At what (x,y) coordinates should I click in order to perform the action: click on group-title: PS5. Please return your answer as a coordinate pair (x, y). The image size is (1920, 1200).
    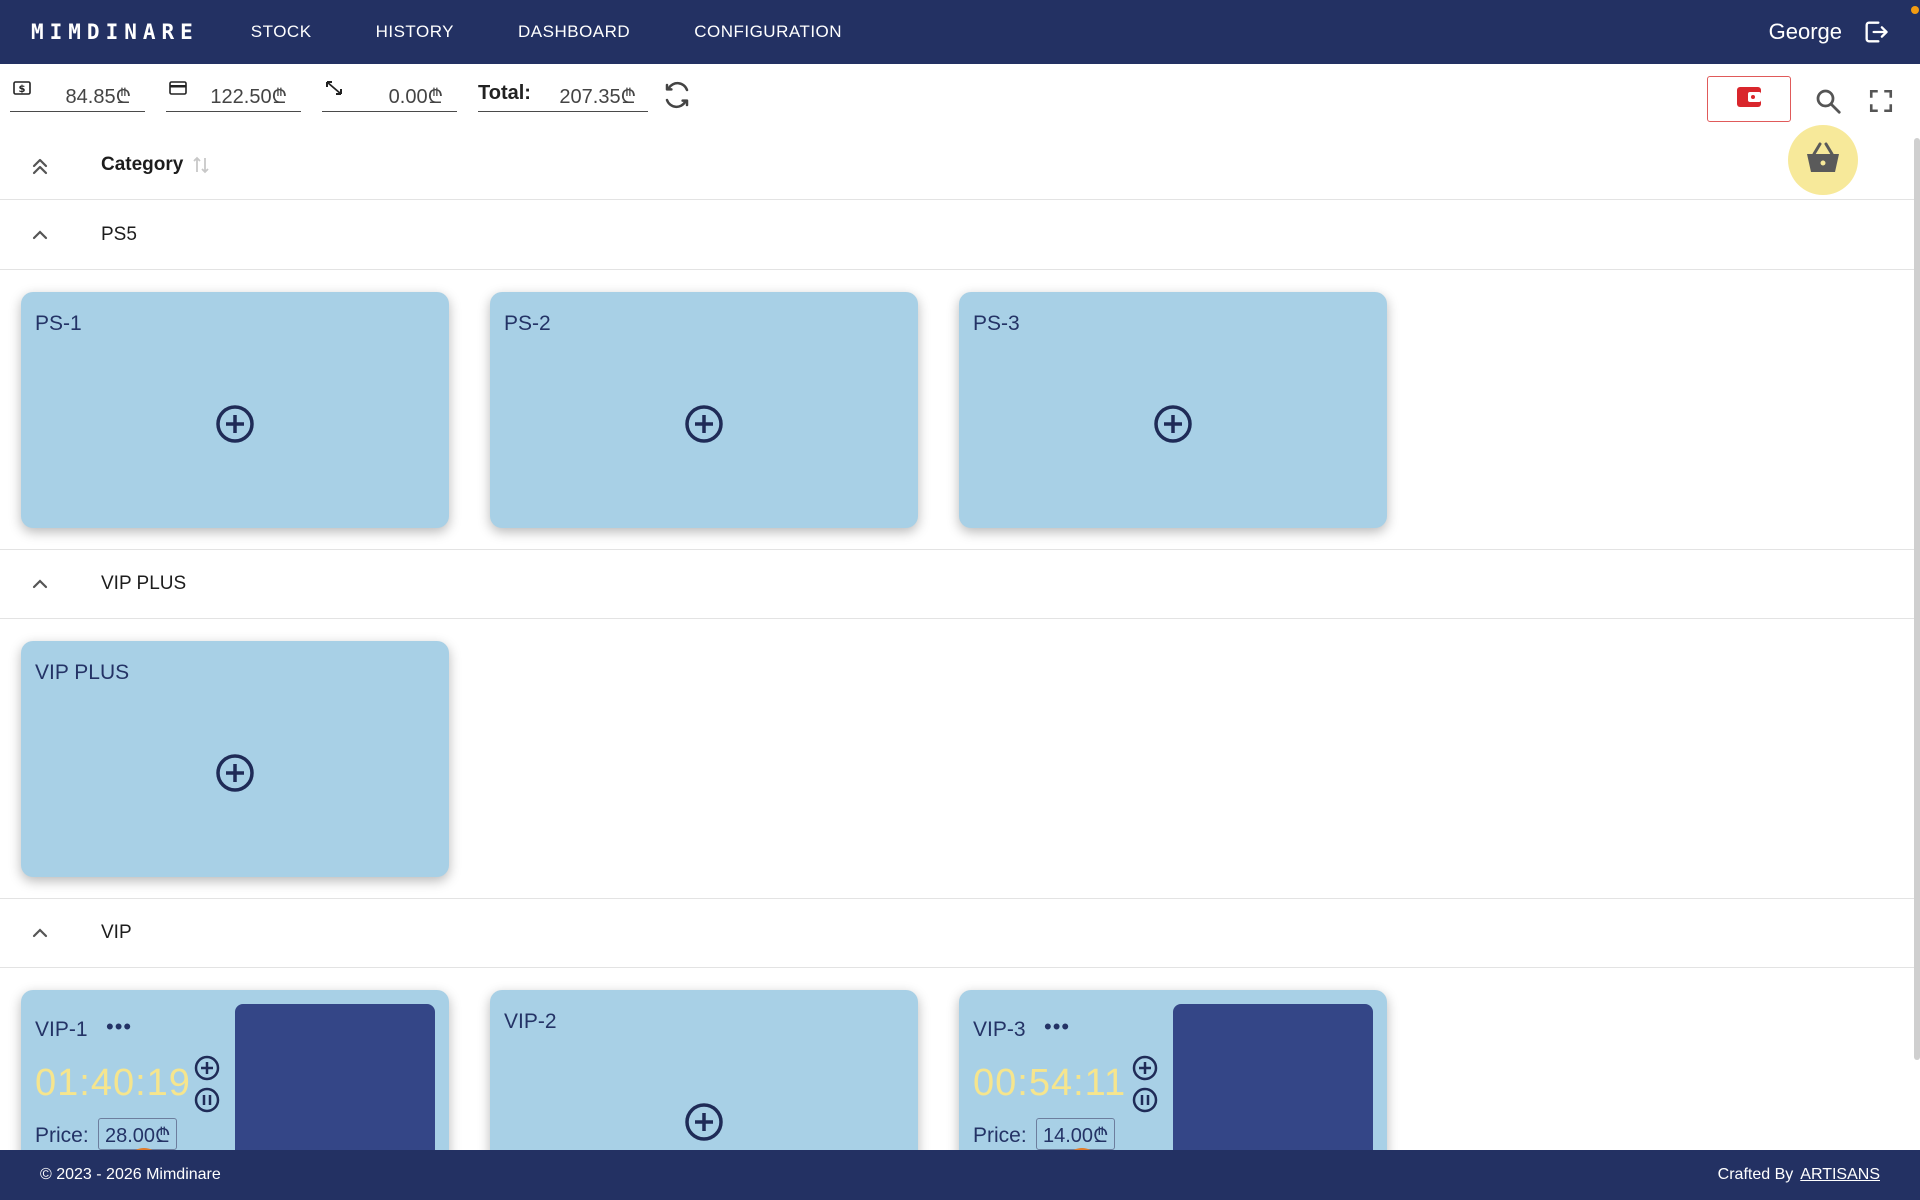
    Looking at the image, I should click on (119, 234).